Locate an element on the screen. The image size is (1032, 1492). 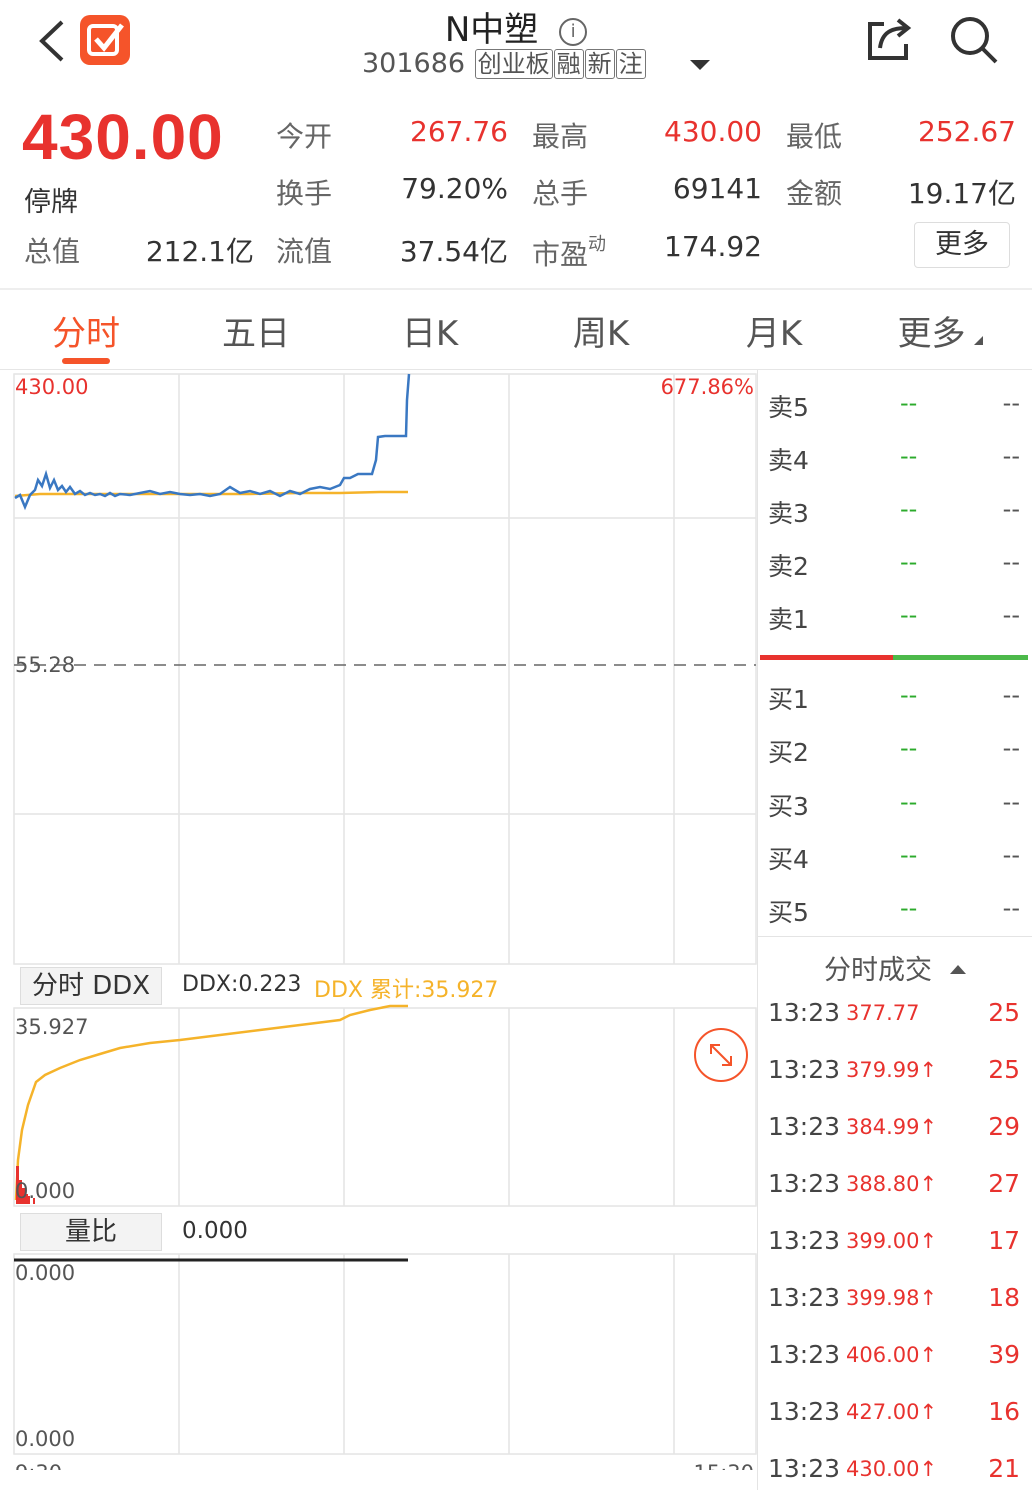
stock-code: 301686 is located at coordinates (414, 63).